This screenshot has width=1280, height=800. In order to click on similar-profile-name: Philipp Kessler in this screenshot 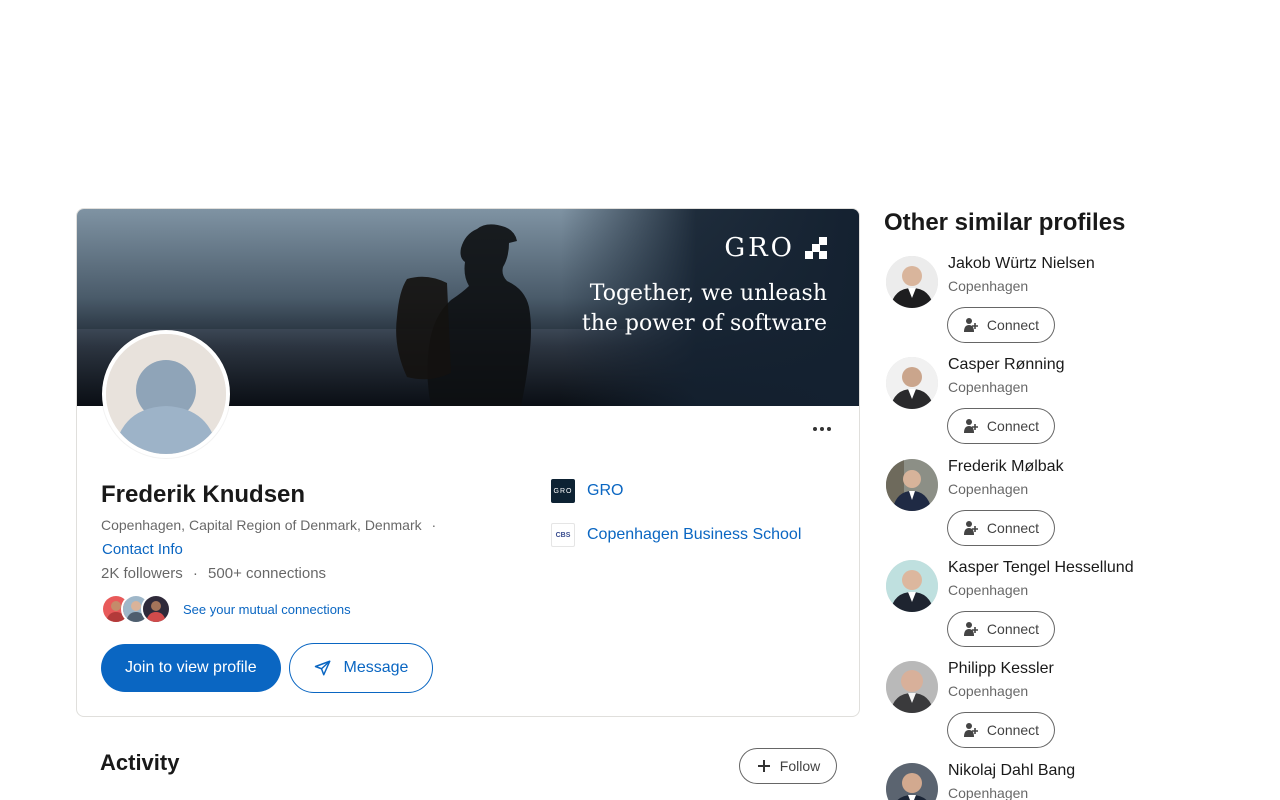, I will do `click(1001, 669)`.